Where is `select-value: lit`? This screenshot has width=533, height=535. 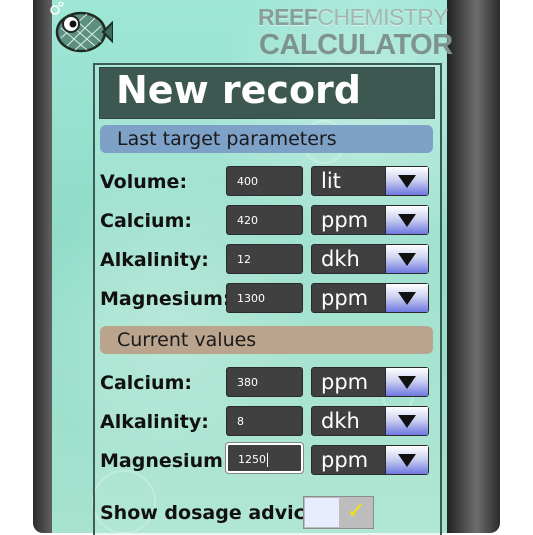
select-value: lit is located at coordinates (331, 181).